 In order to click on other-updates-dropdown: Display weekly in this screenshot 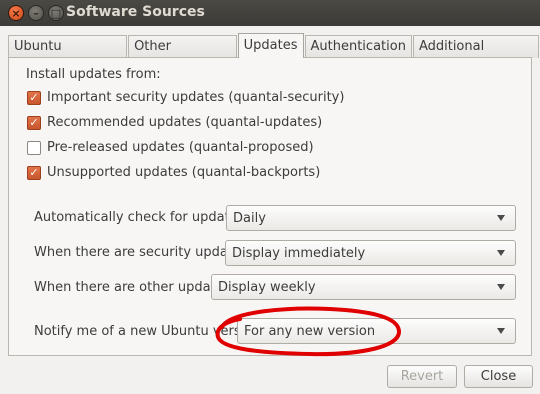, I will do `click(363, 287)`.